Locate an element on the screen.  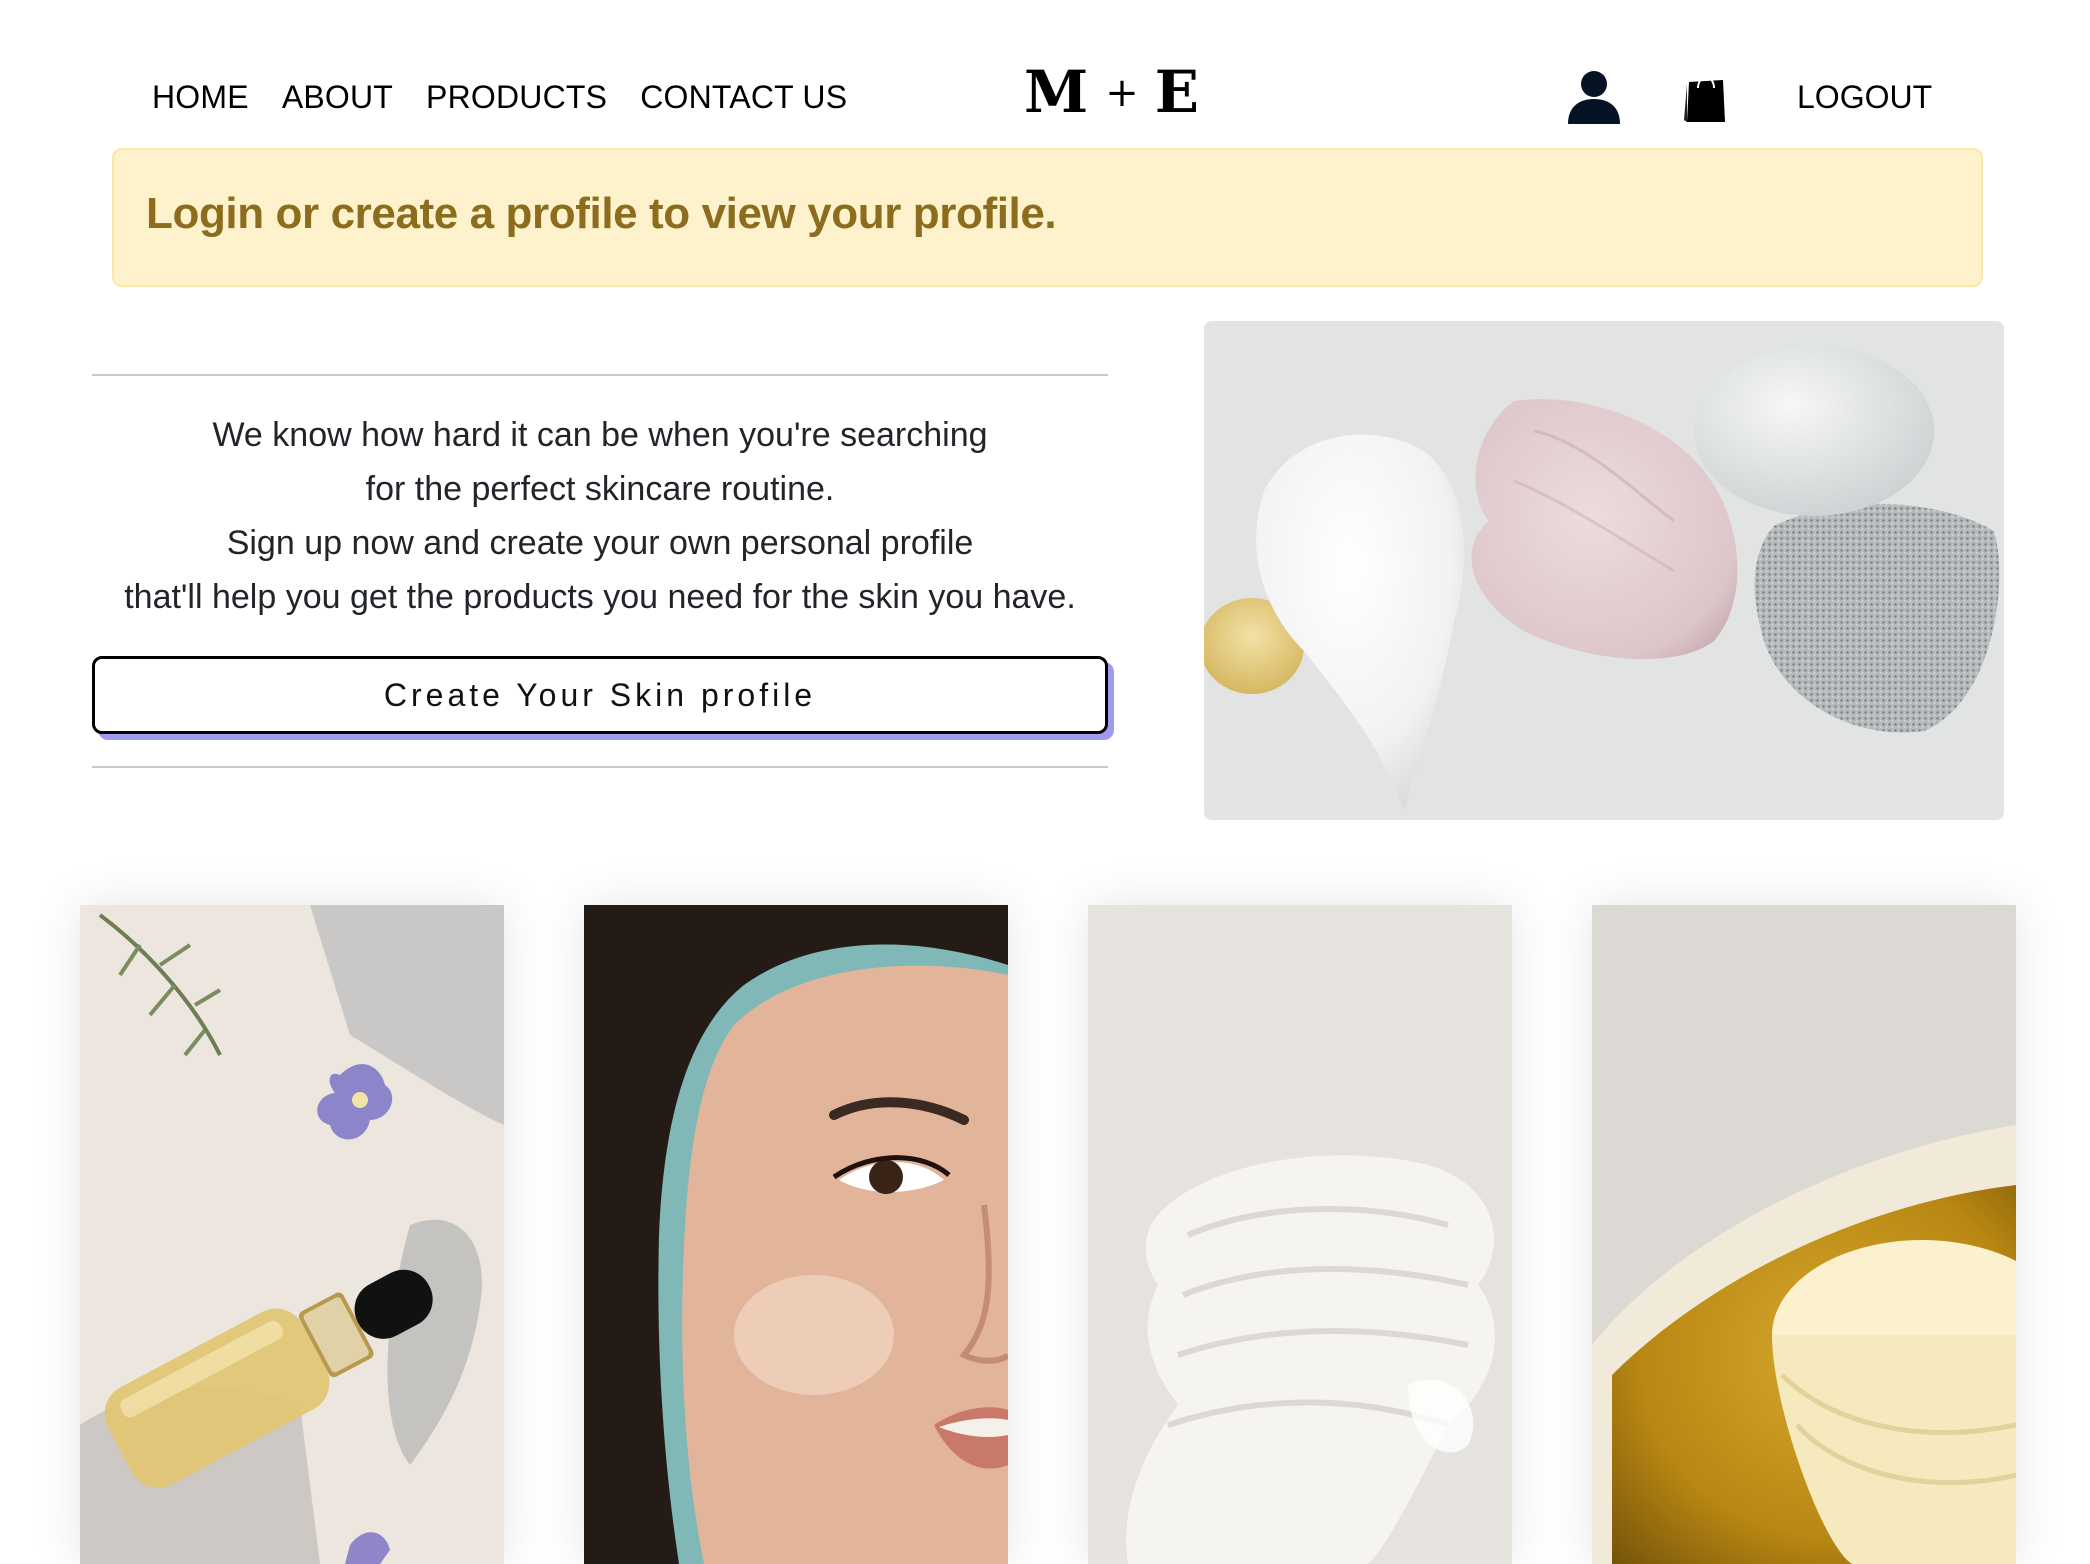
divider-top is located at coordinates (600, 375).